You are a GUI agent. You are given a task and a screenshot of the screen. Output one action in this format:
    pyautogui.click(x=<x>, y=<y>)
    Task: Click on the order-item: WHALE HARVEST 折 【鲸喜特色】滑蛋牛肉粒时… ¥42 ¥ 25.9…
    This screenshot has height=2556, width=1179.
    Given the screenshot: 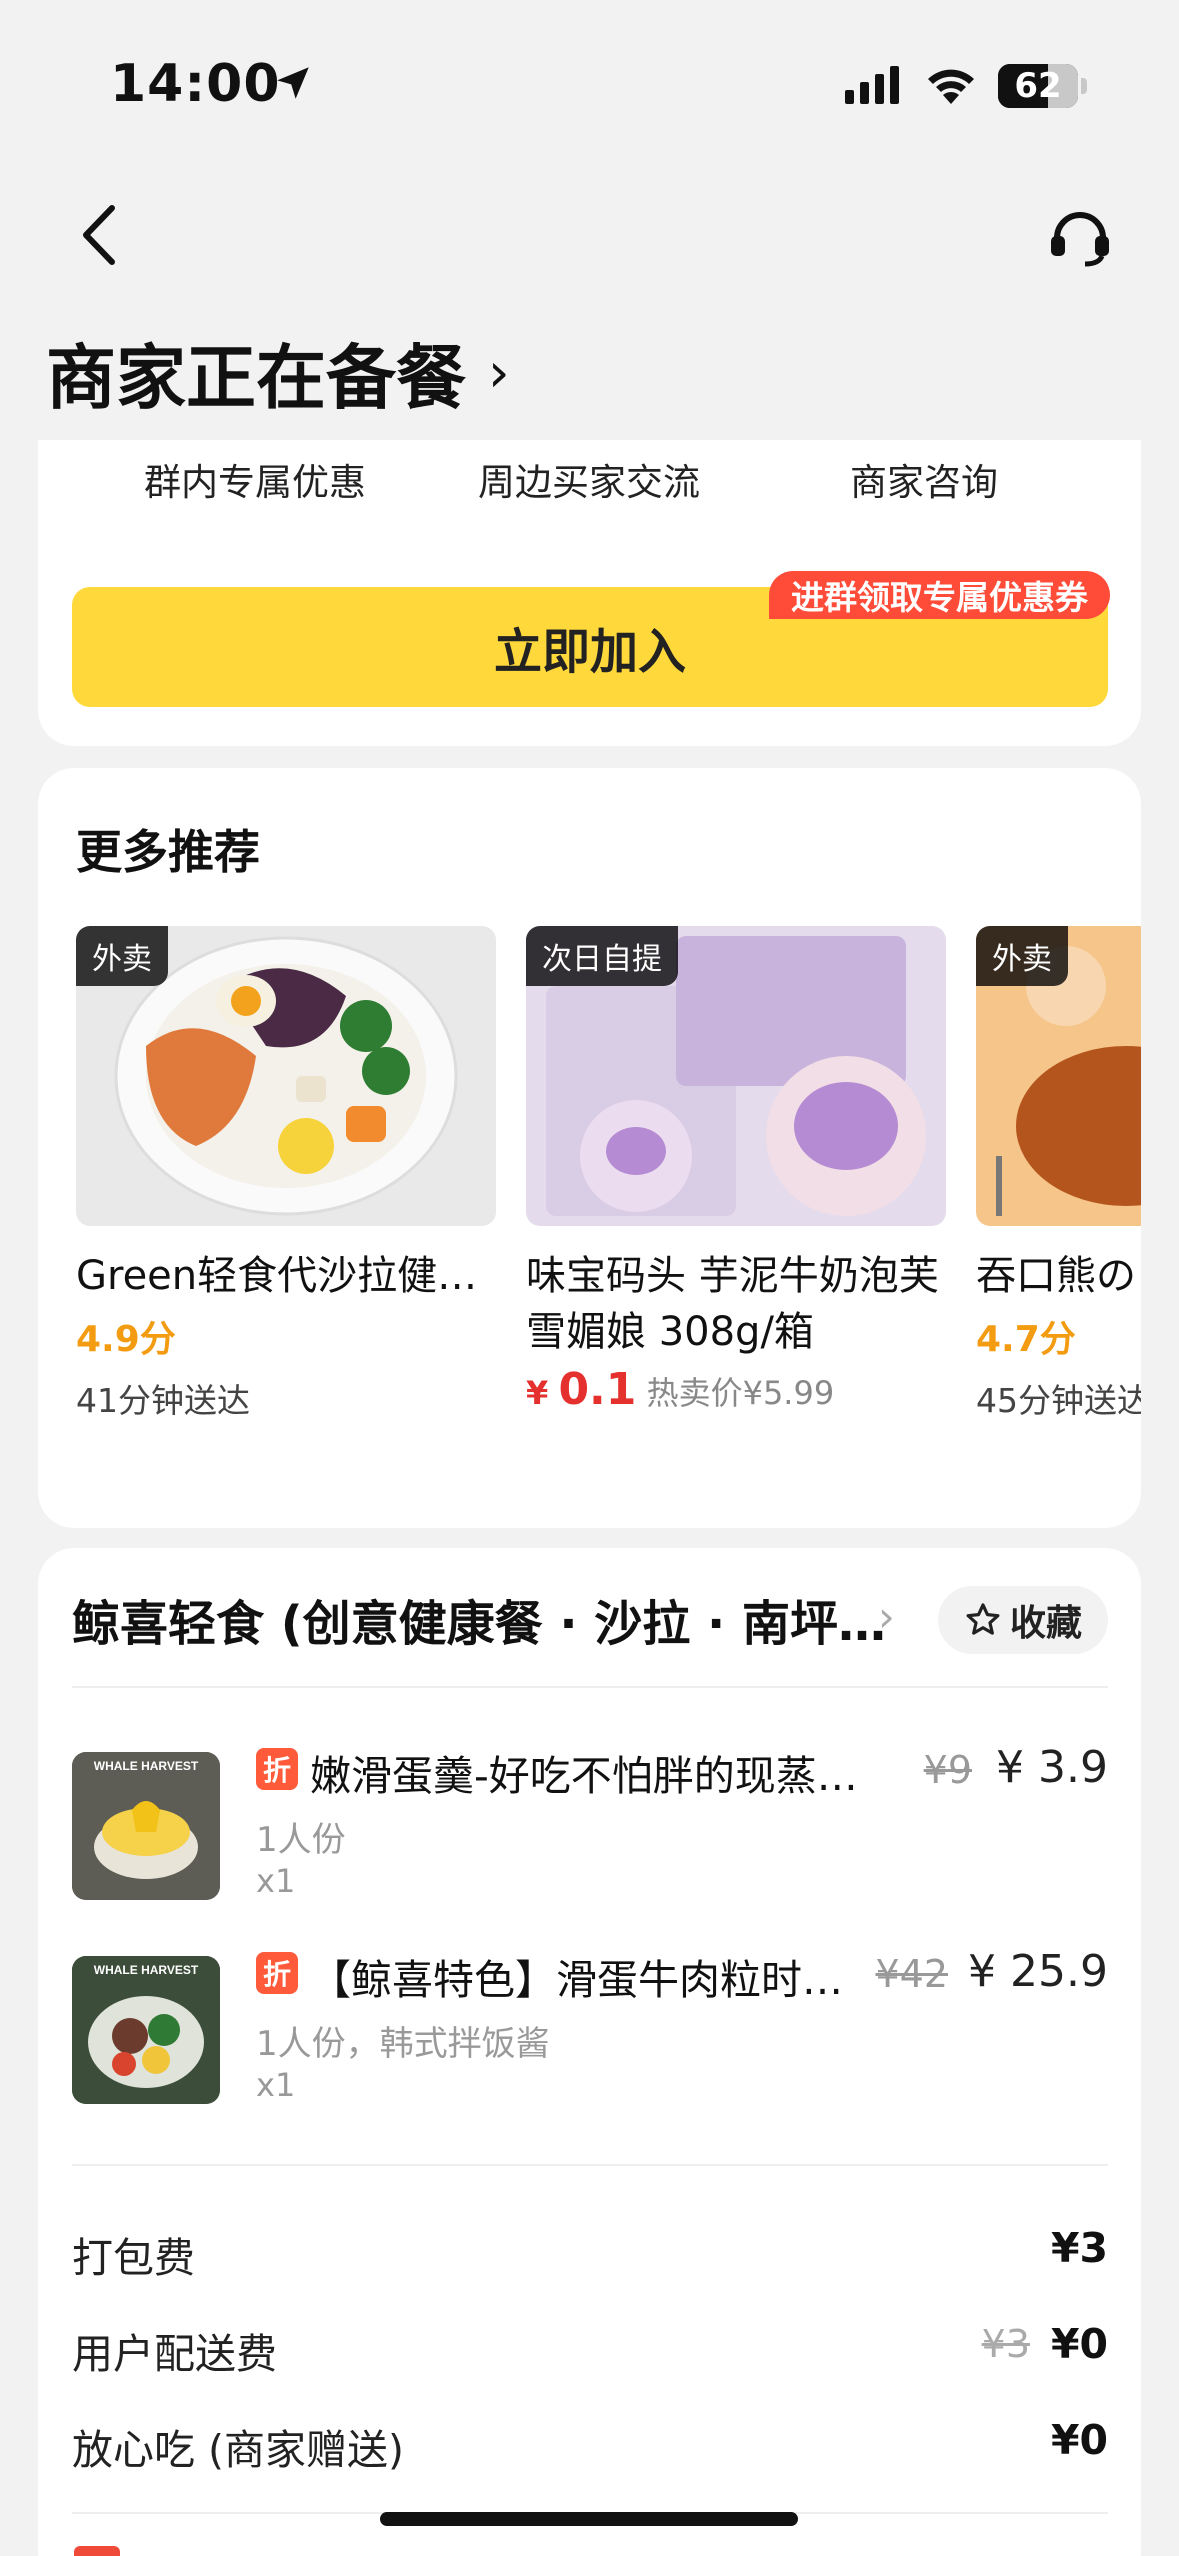 What is the action you would take?
    pyautogui.click(x=590, y=2026)
    